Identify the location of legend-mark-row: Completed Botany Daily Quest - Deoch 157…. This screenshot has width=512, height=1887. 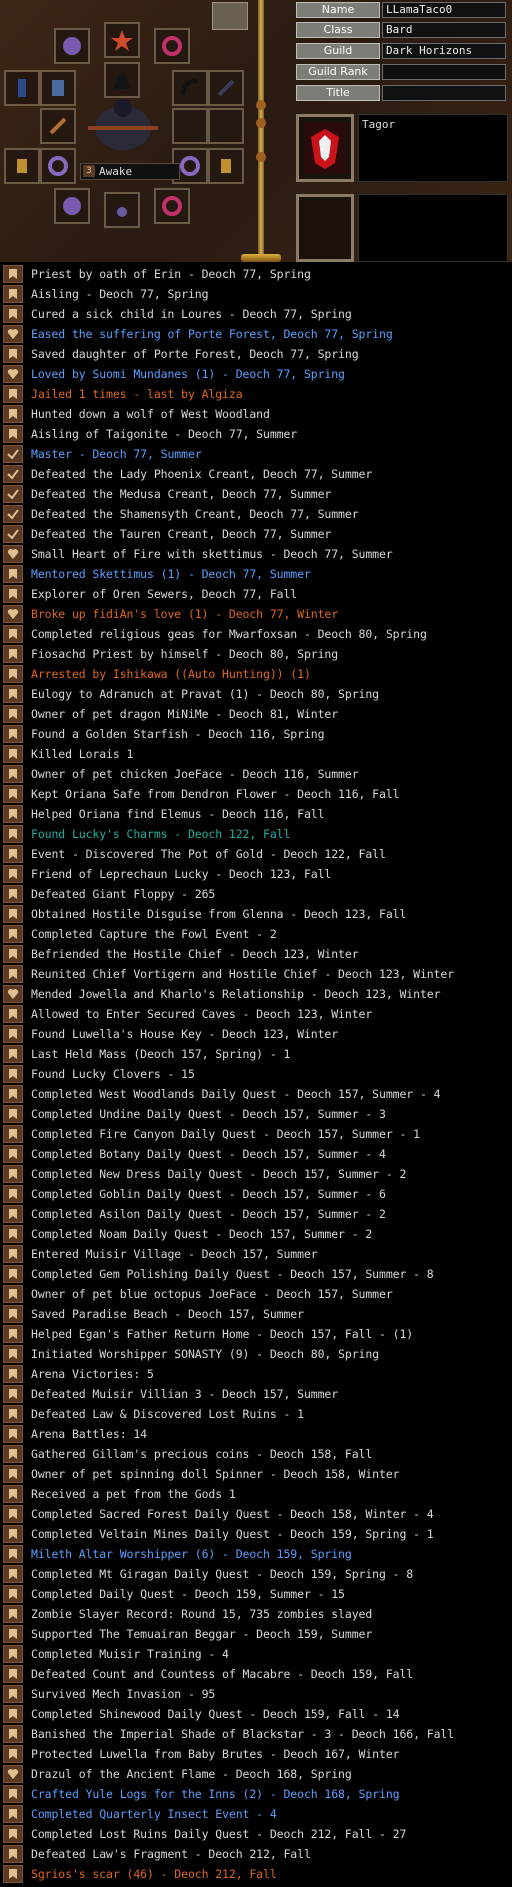
(256, 1154).